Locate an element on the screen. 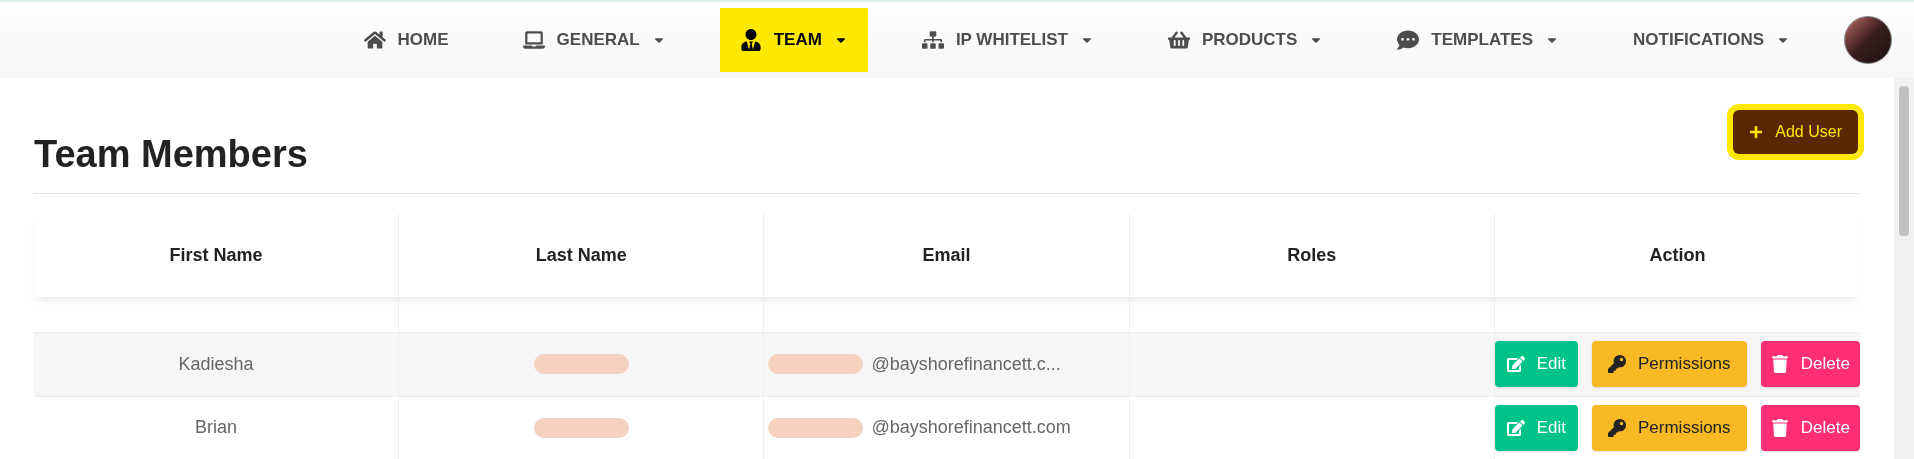 The height and width of the screenshot is (459, 1914). home-icon is located at coordinates (374, 40).